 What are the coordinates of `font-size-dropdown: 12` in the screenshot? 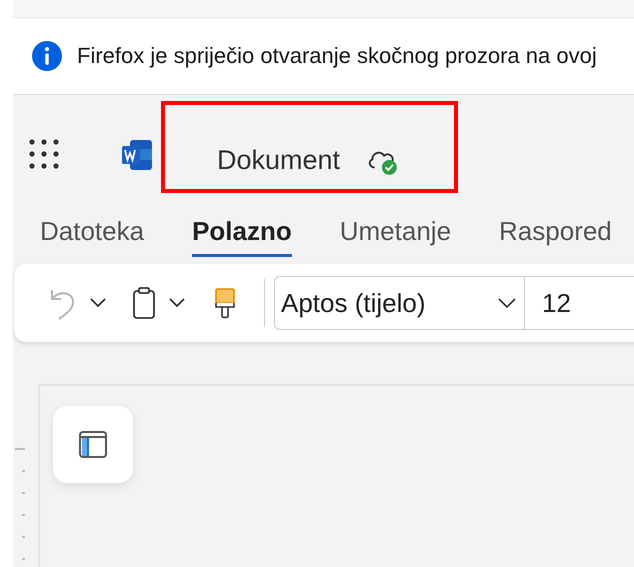 It's located at (579, 303).